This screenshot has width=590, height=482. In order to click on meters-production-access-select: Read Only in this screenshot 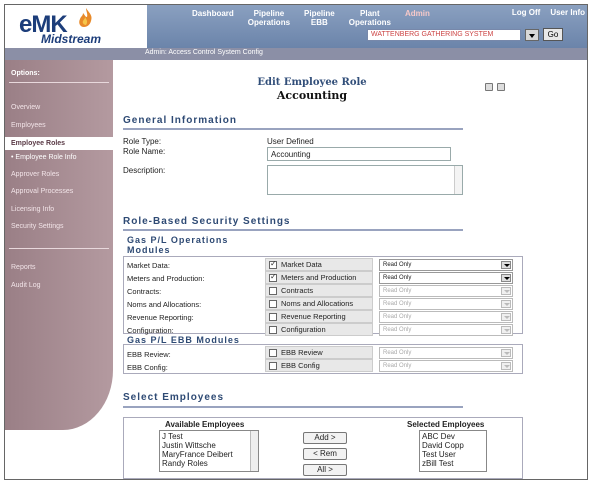, I will do `click(446, 278)`.